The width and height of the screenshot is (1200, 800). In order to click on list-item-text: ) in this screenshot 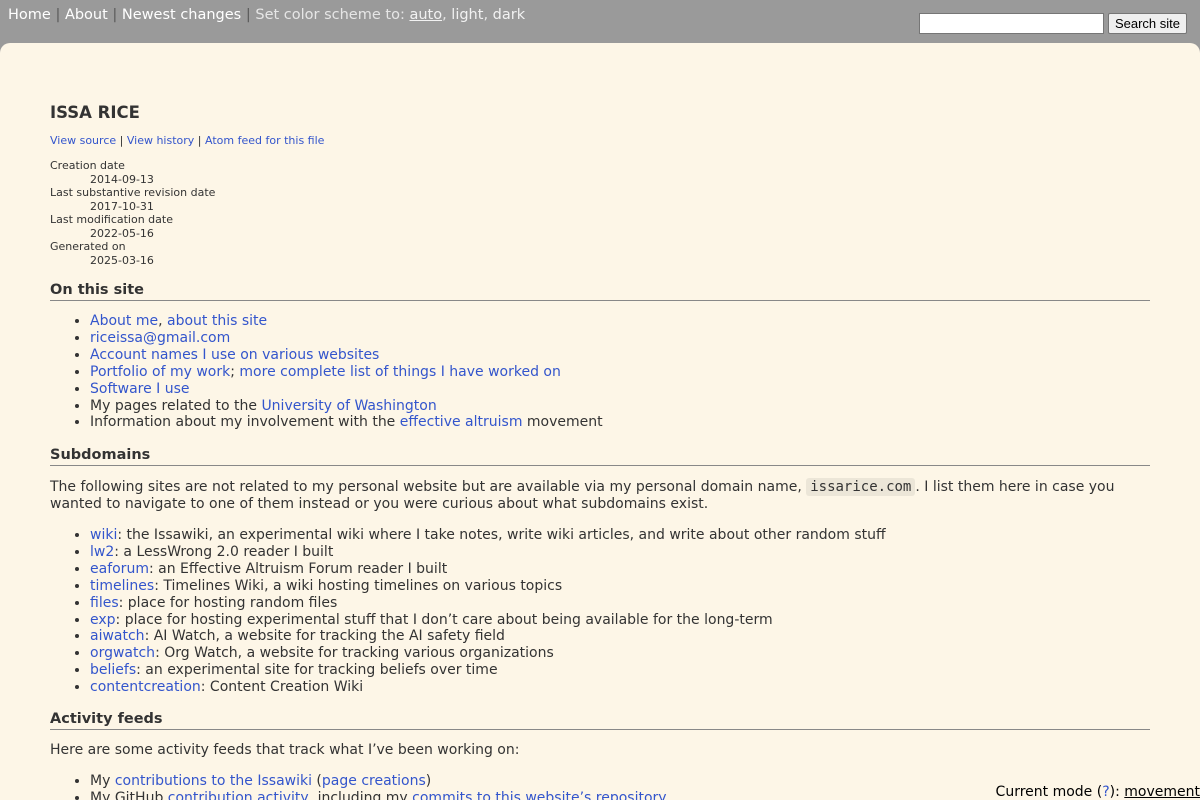, I will do `click(428, 781)`.